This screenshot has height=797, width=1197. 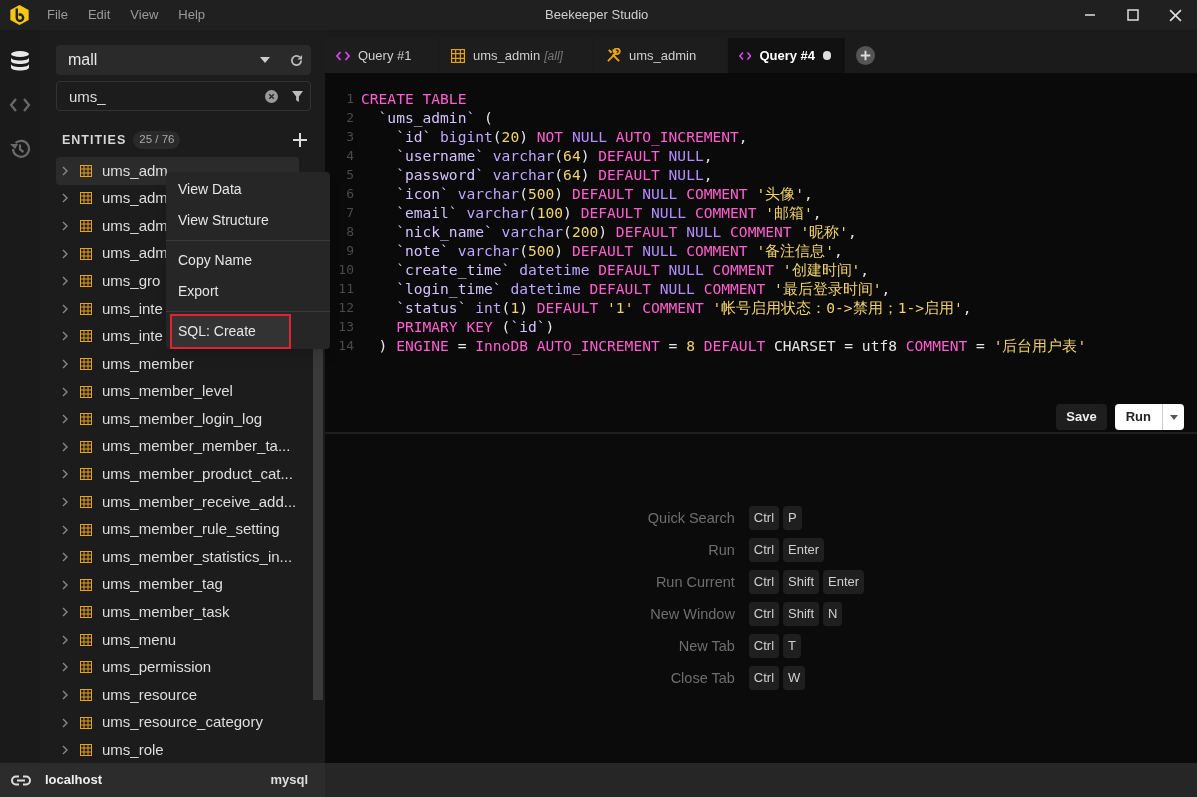 What do you see at coordinates (571, 136) in the screenshot?
I see `code-line: `id` bigint(20) NOT NULL AUTO_INCREMENT,` at bounding box center [571, 136].